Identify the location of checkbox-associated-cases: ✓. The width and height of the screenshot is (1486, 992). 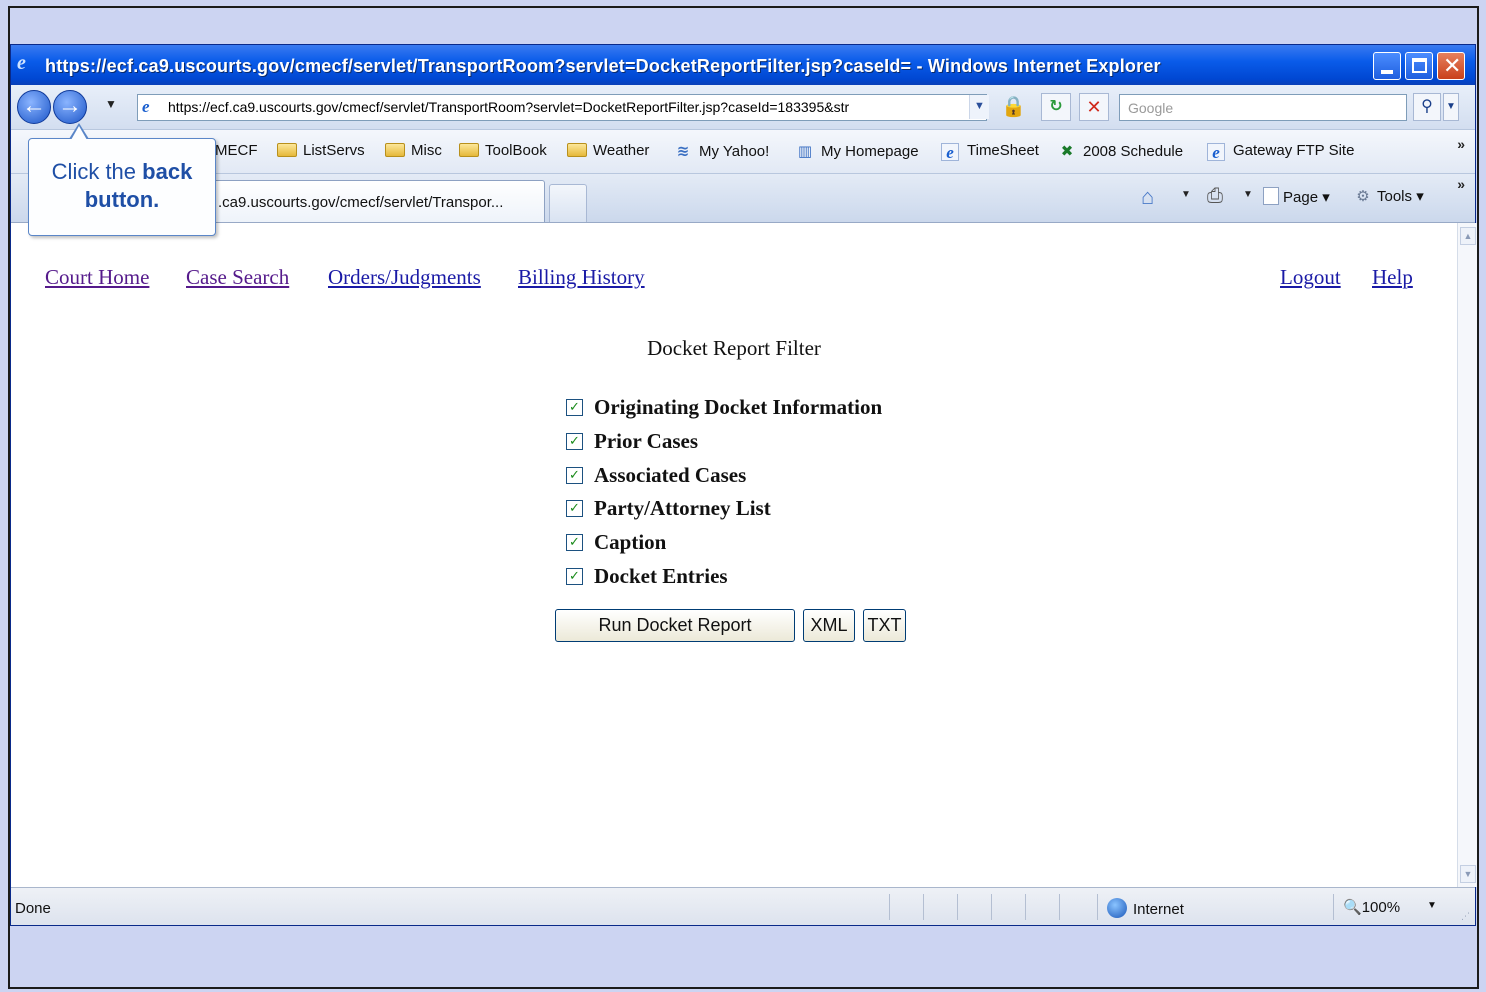
(574, 475).